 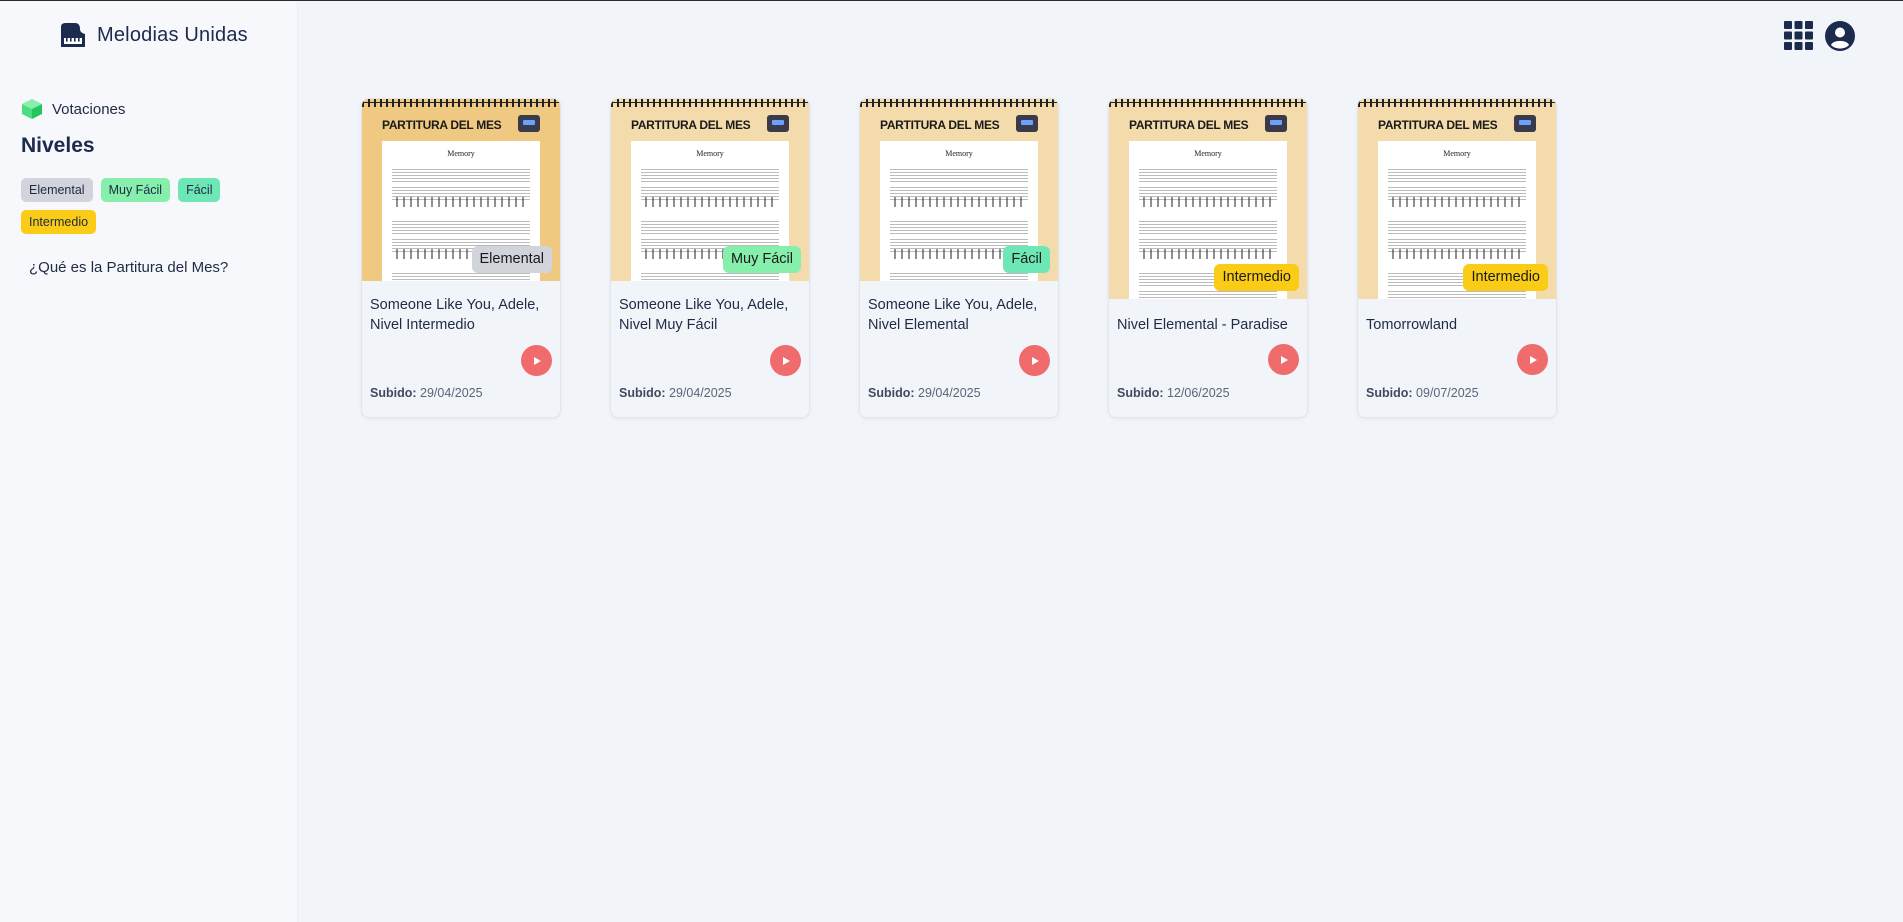 I want to click on app-name: Melodias Unidas, so click(x=172, y=34).